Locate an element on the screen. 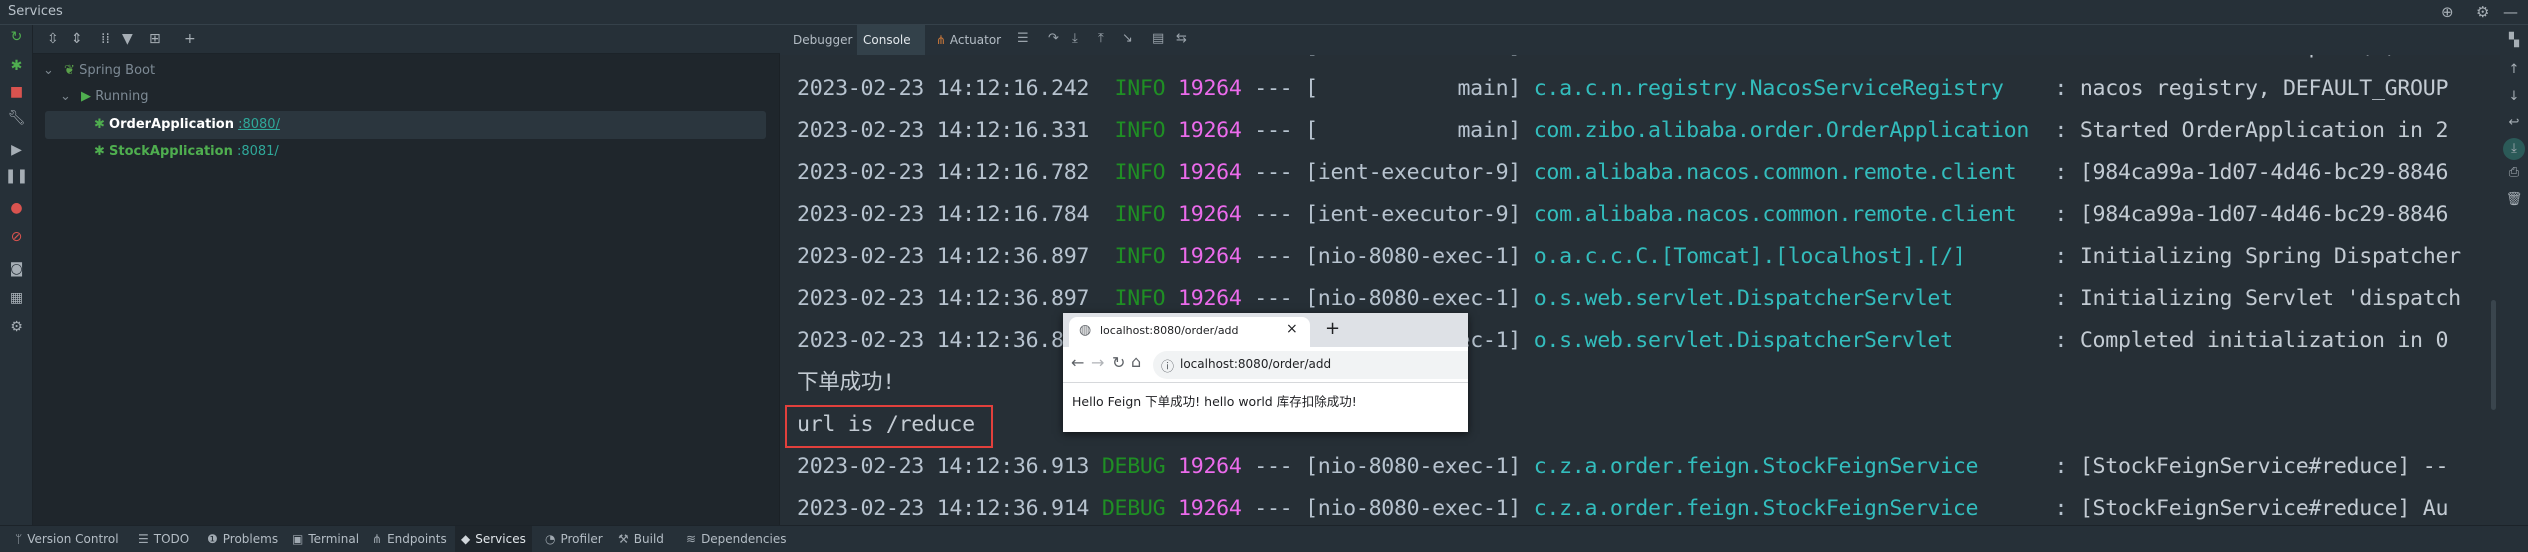 The width and height of the screenshot is (2528, 552). bottom-tab-label: Version Control is located at coordinates (73, 539).